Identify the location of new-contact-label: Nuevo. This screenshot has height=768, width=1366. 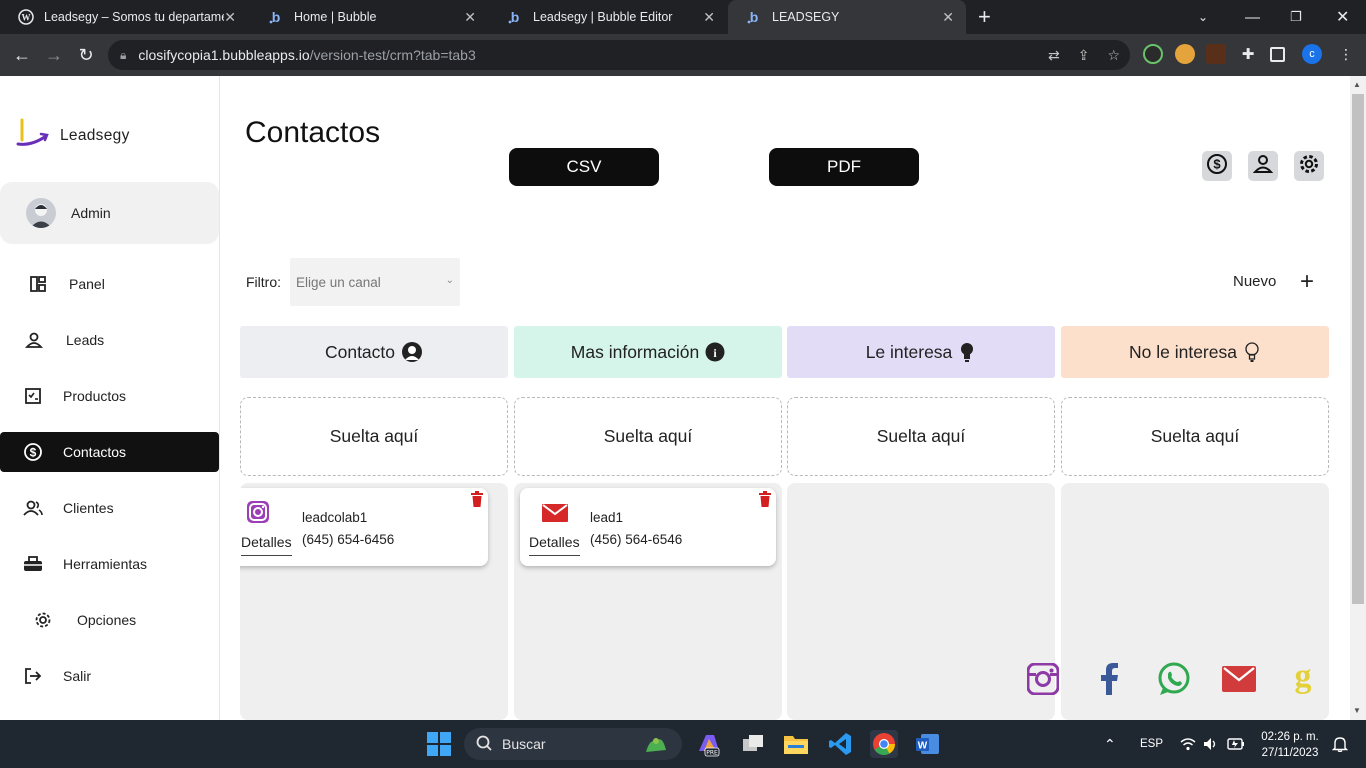
(1254, 281).